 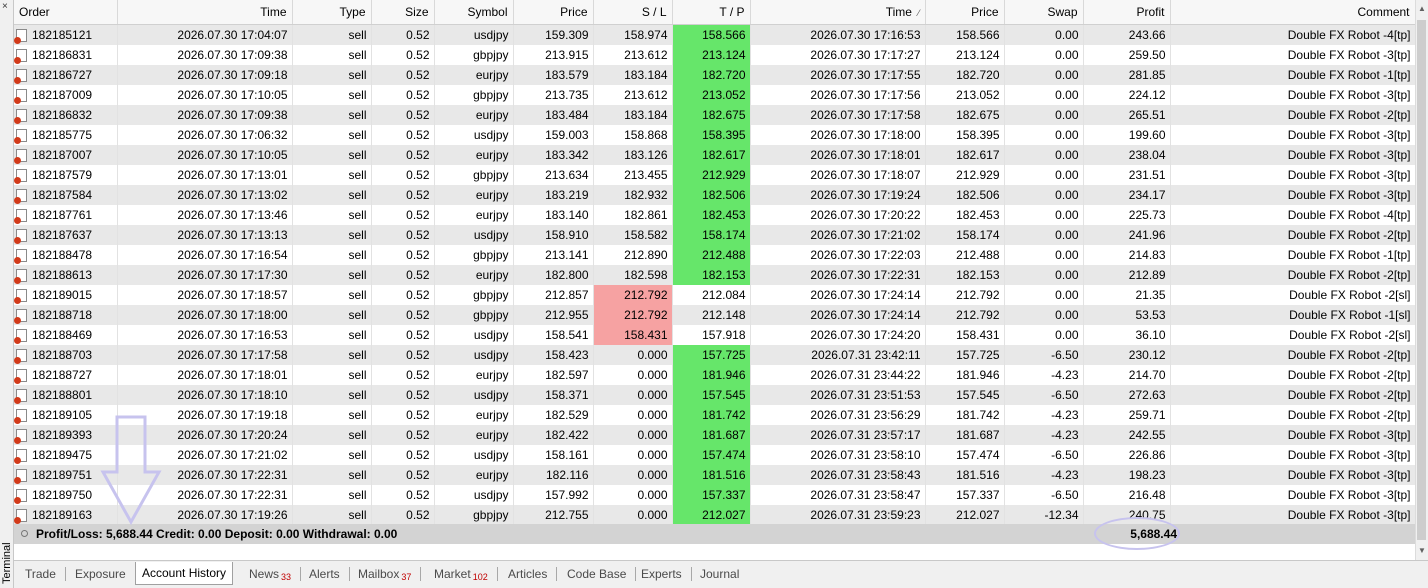 I want to click on cell-close-price: 158.395, so click(x=965, y=135).